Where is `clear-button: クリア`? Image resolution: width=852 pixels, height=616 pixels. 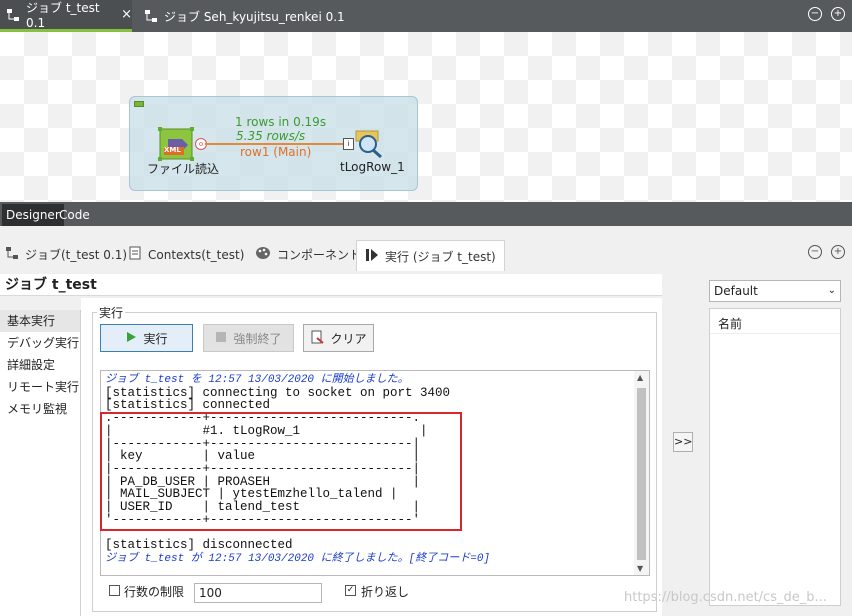 clear-button: クリア is located at coordinates (338, 338).